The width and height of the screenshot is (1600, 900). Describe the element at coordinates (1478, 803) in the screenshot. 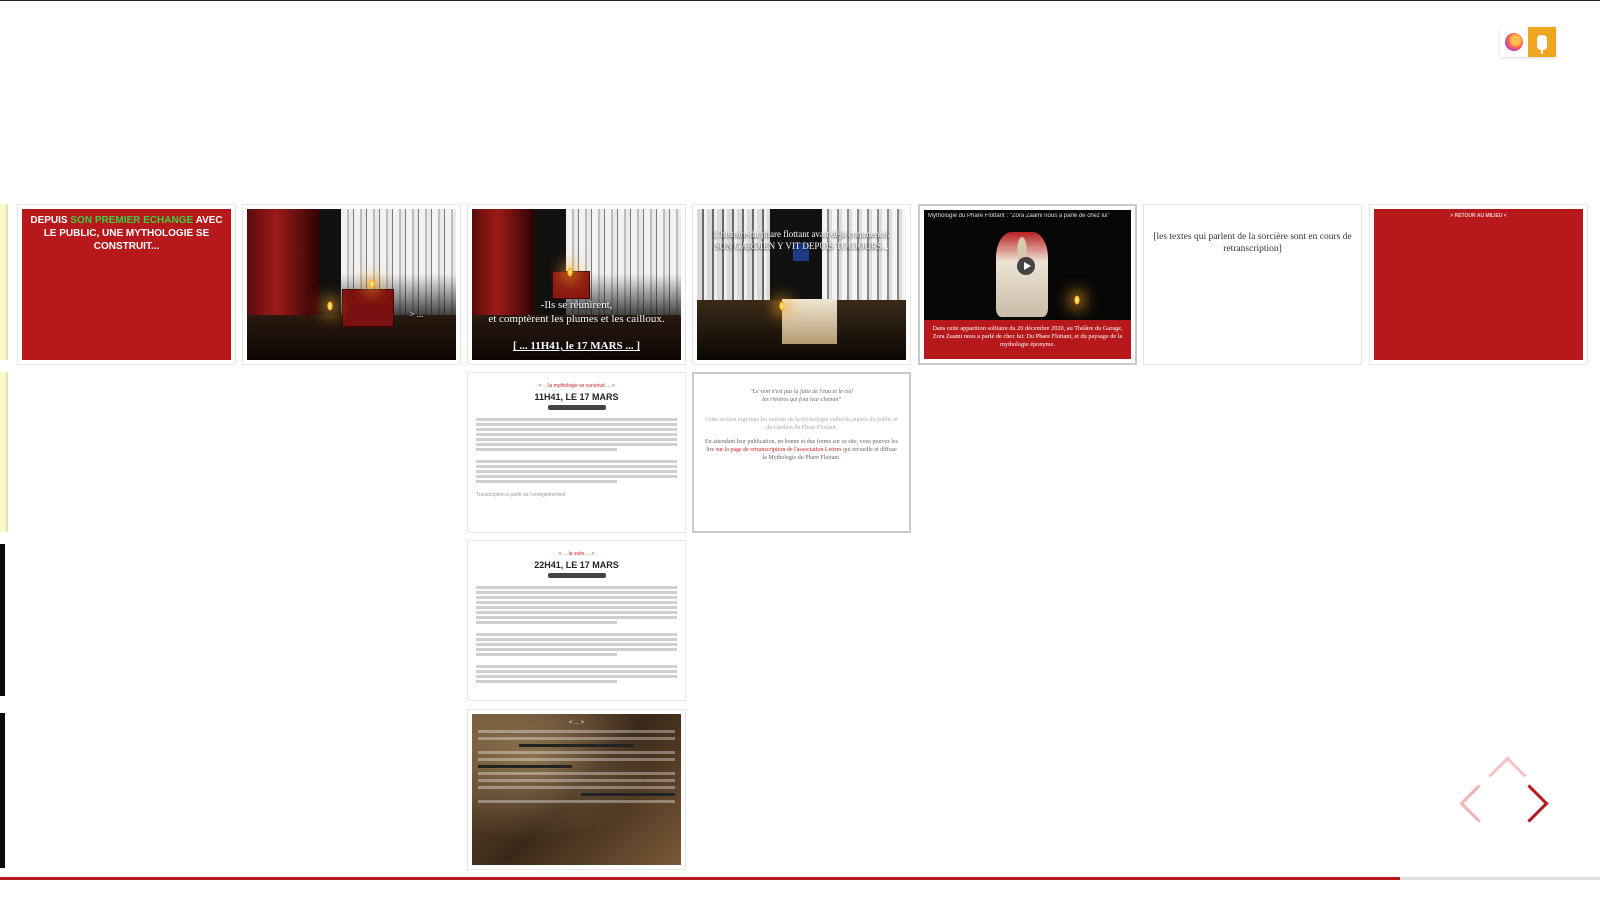

I see `chevron-left-icon` at that location.